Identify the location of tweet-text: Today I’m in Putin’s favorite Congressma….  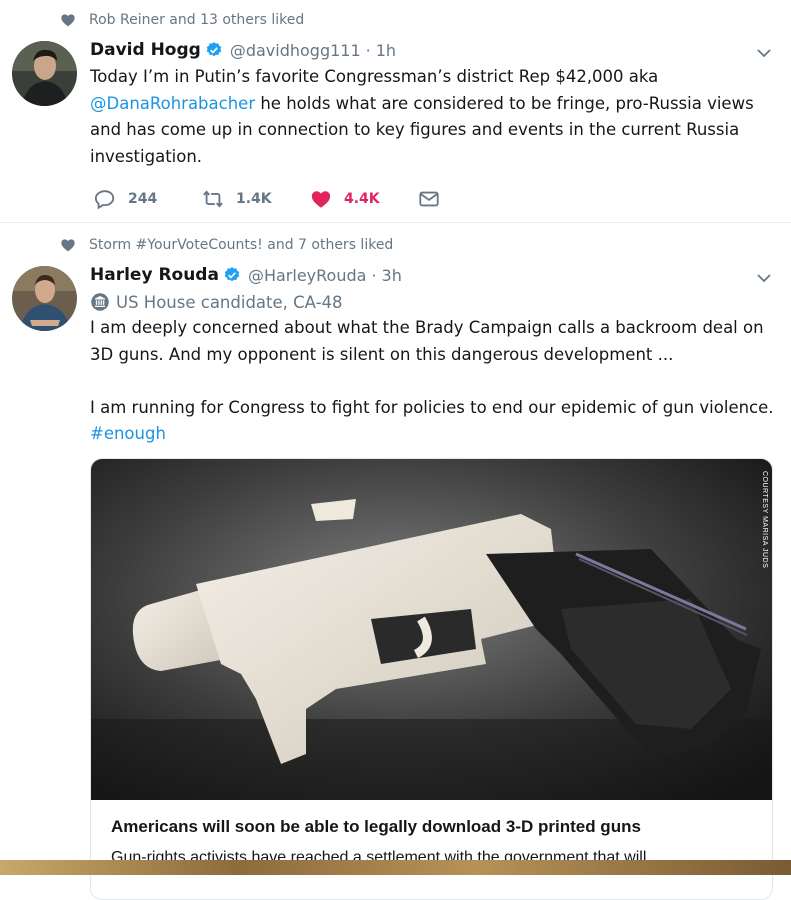
(435, 117).